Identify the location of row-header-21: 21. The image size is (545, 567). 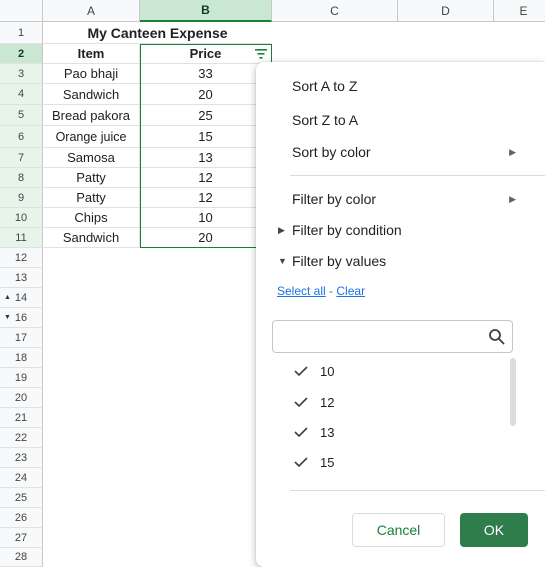
(21, 418).